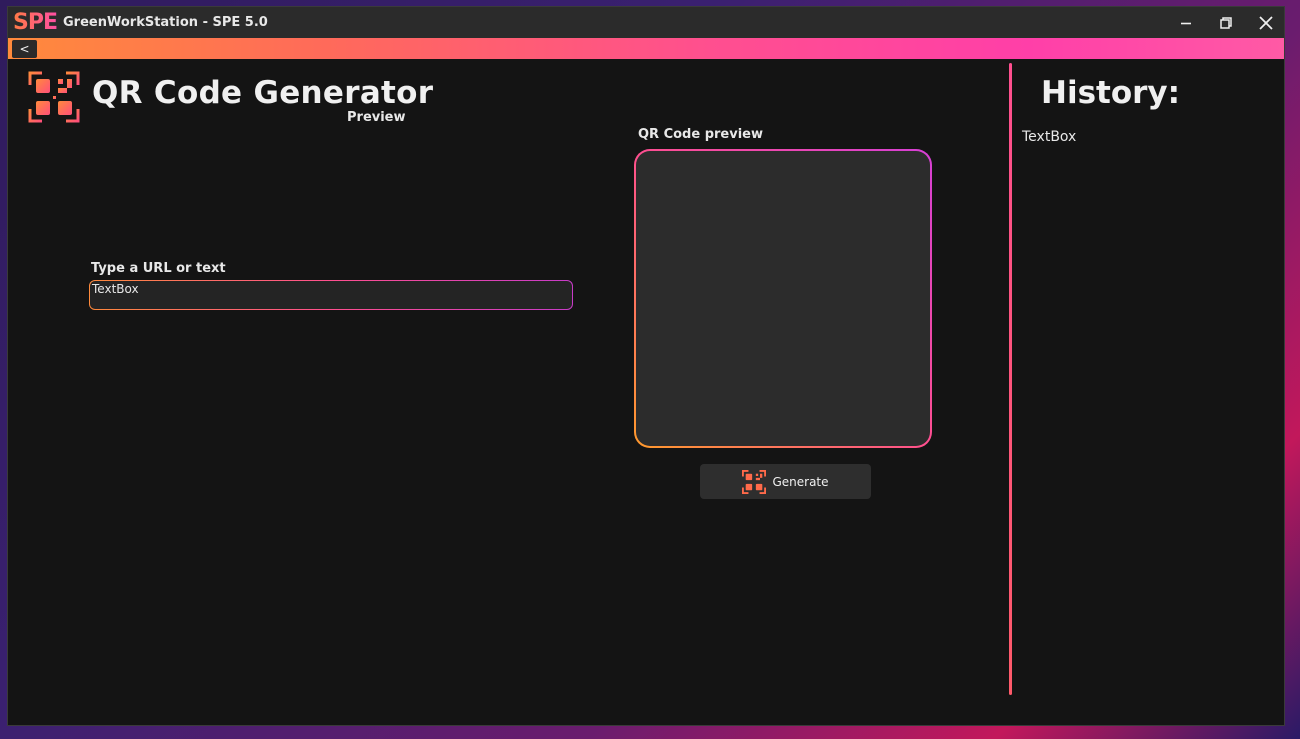 This screenshot has width=1300, height=739. I want to click on input-label: Type a URL or text, so click(158, 268).